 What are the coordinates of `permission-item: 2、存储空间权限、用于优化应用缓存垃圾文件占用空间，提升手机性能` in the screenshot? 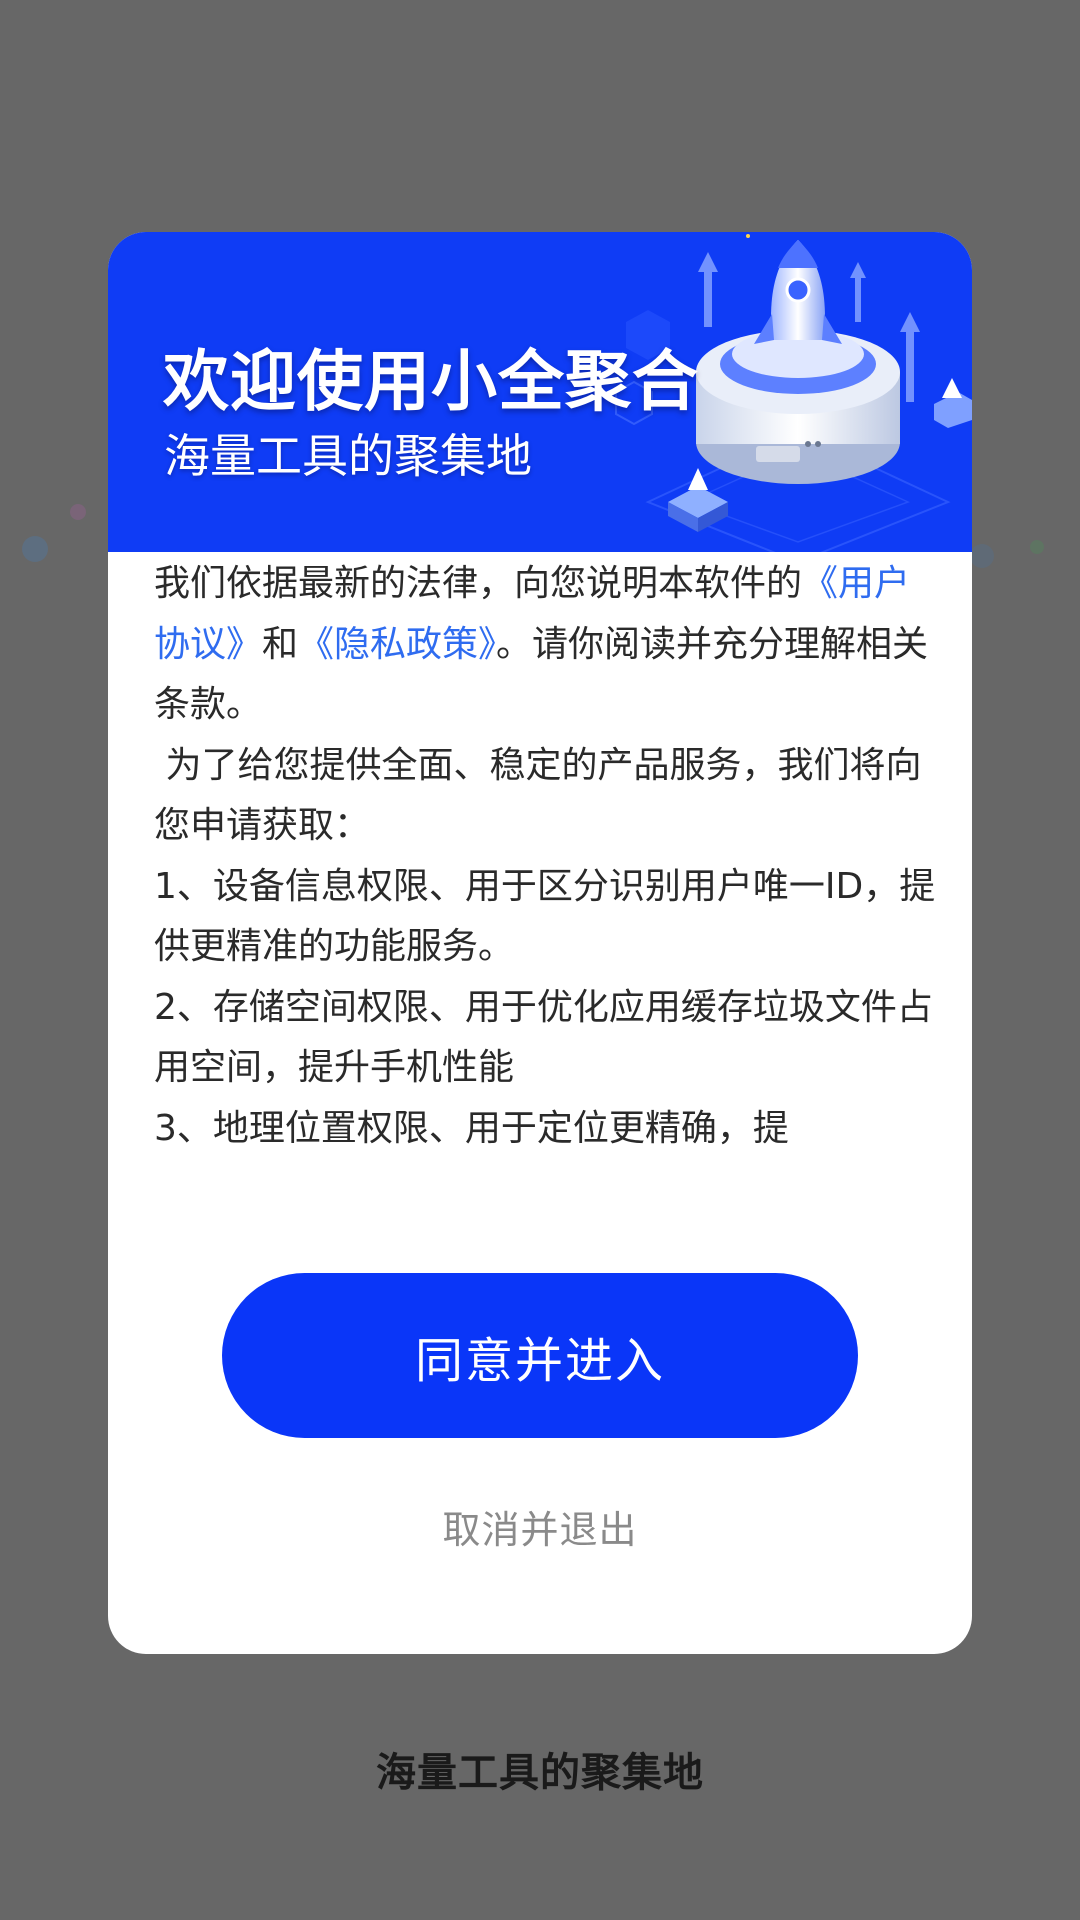 It's located at (543, 1037).